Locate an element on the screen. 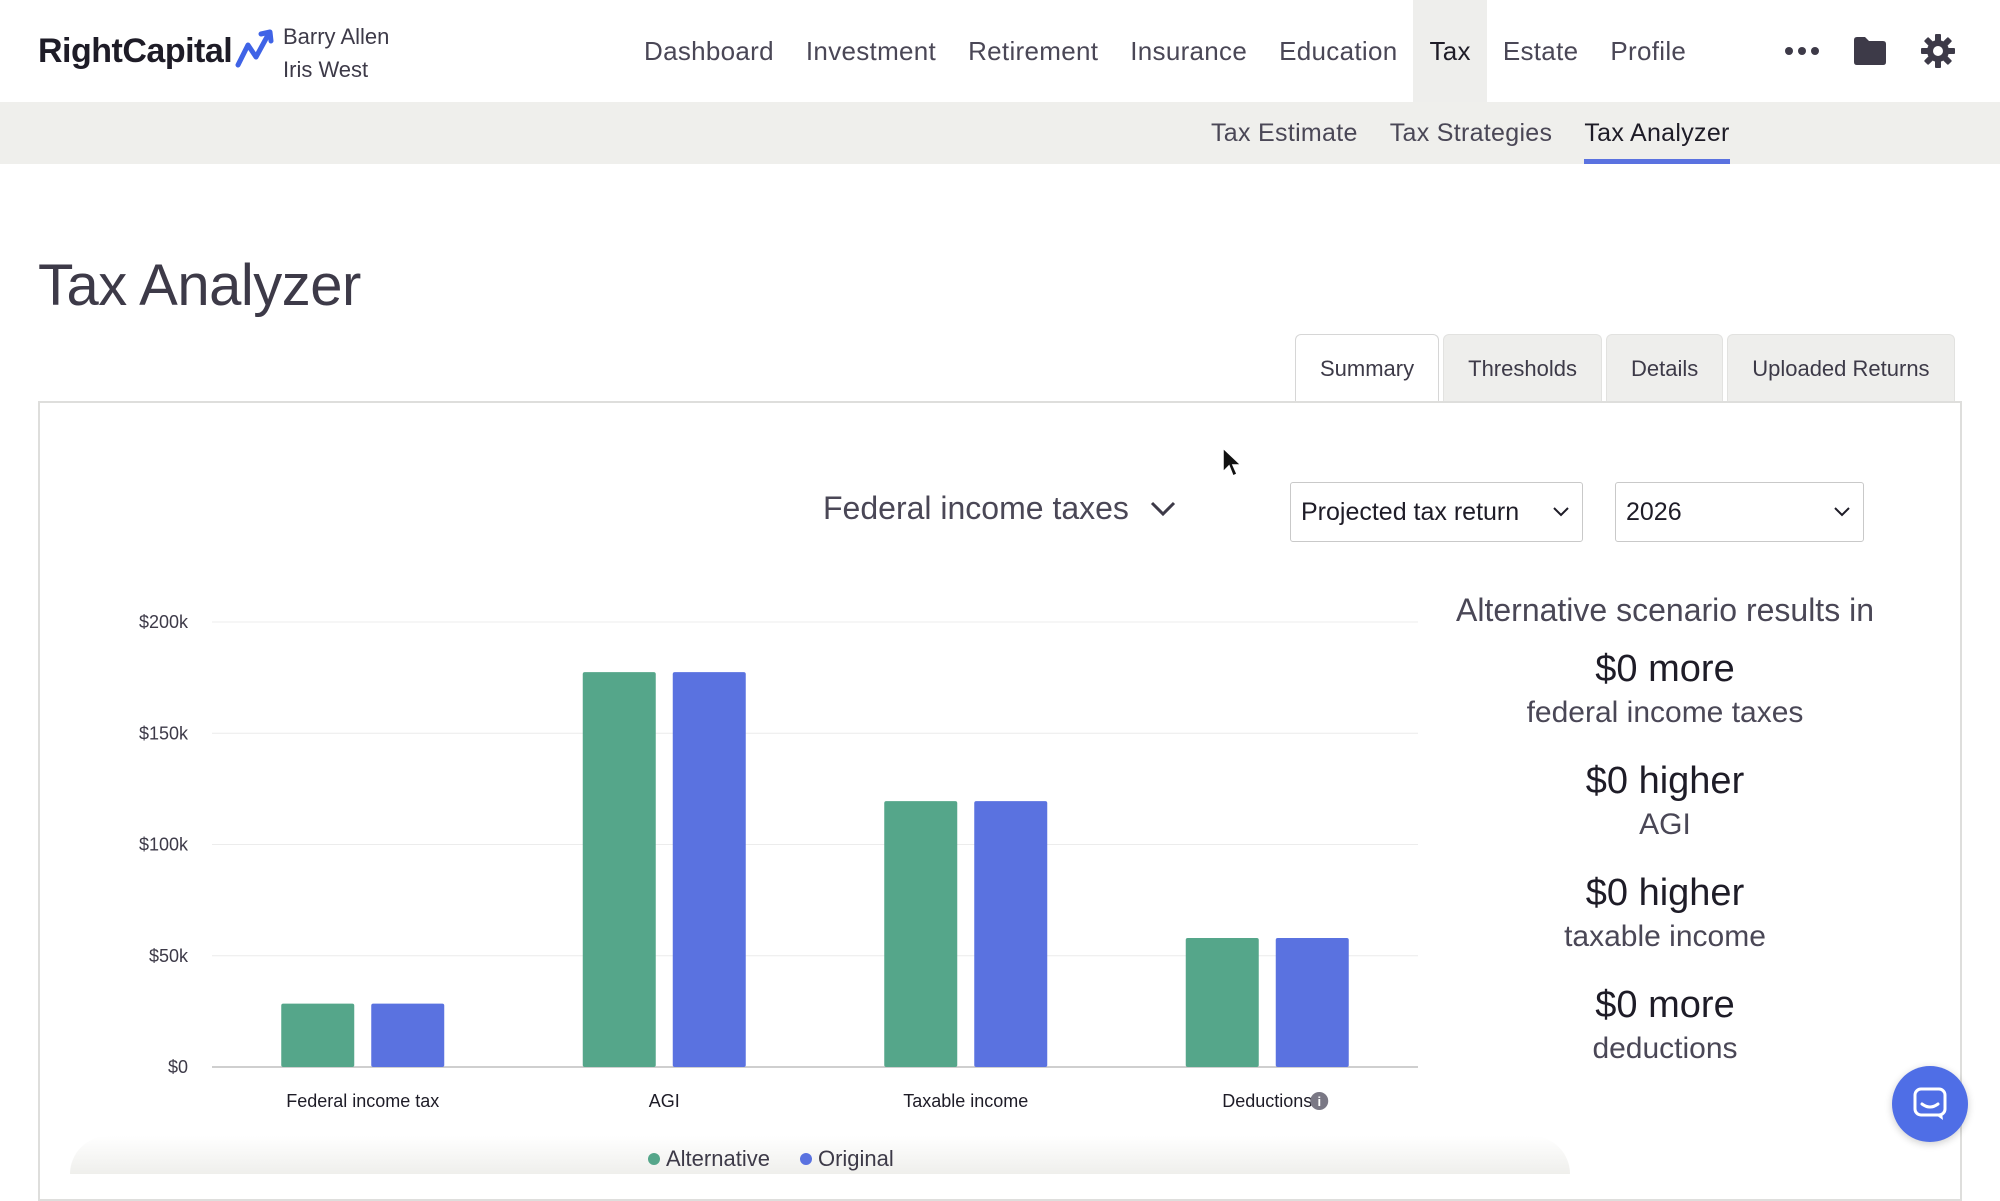 This screenshot has width=2000, height=1201. legend-label: Original is located at coordinates (855, 1158).